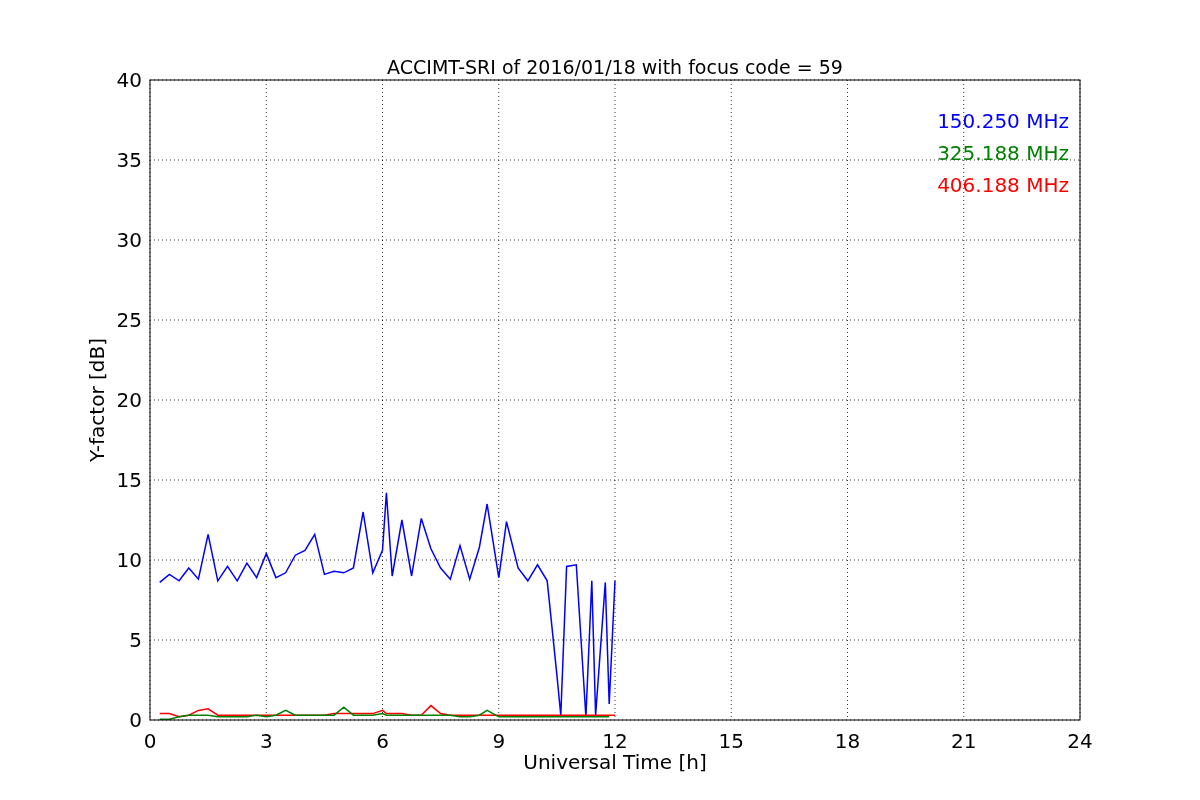 The height and width of the screenshot is (800, 1200). Describe the element at coordinates (129, 400) in the screenshot. I see `tick-label: 20` at that location.